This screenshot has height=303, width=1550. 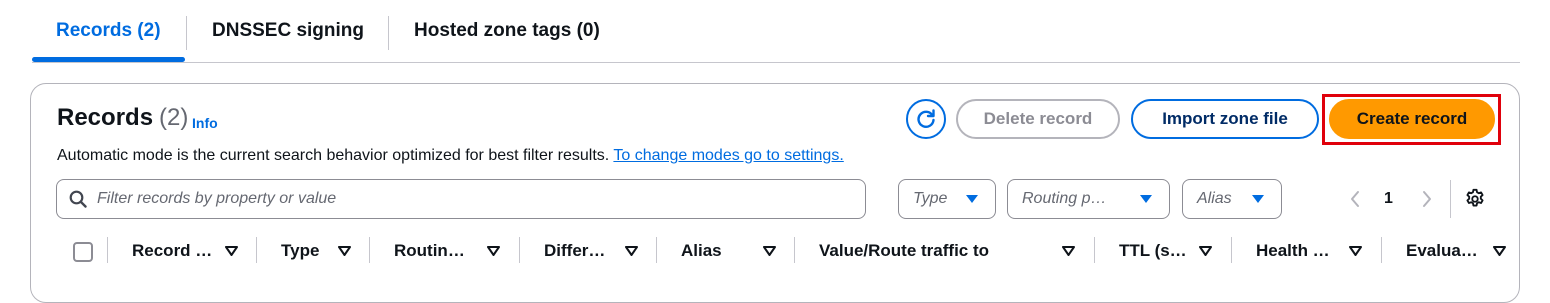 What do you see at coordinates (1214, 198) in the screenshot?
I see `alias-filter-label: Alias` at bounding box center [1214, 198].